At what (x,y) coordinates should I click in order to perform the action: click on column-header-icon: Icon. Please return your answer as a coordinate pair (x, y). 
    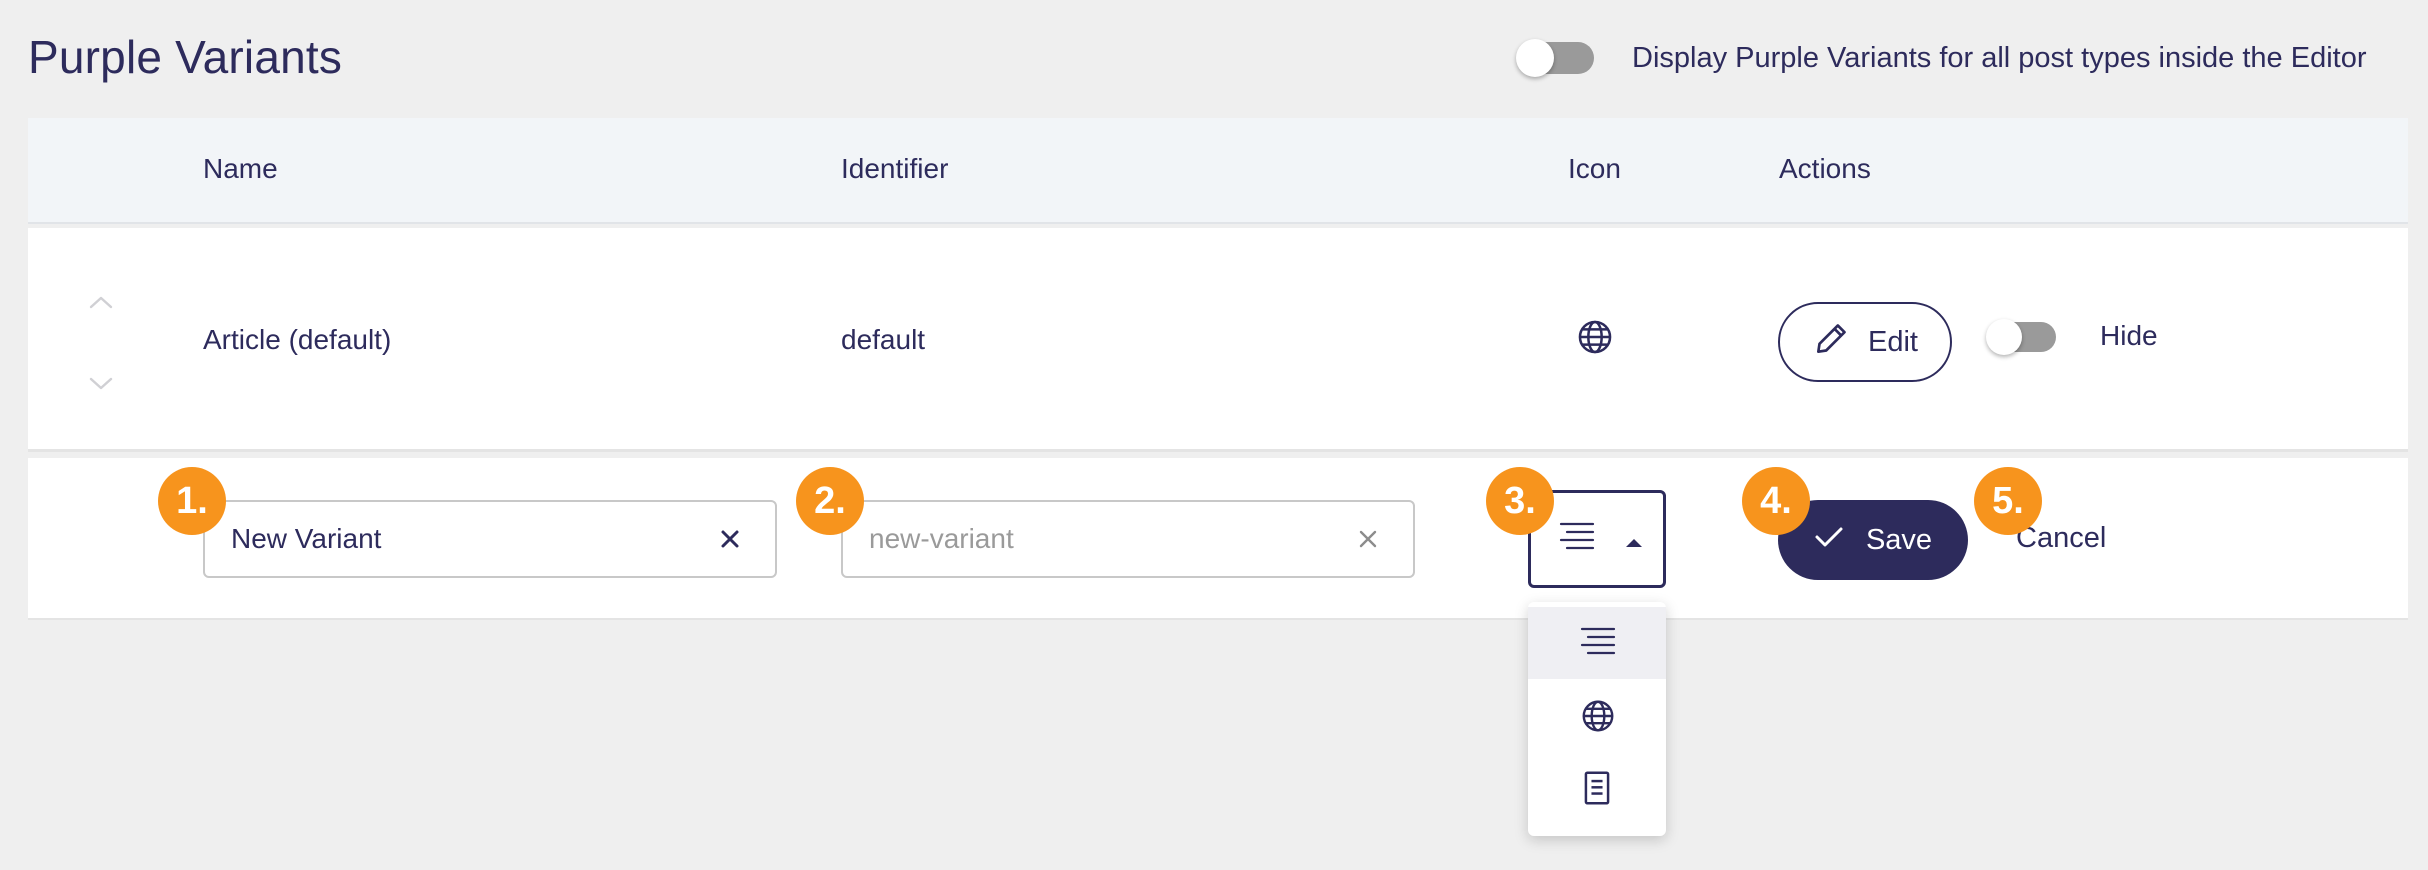
    Looking at the image, I should click on (1594, 168).